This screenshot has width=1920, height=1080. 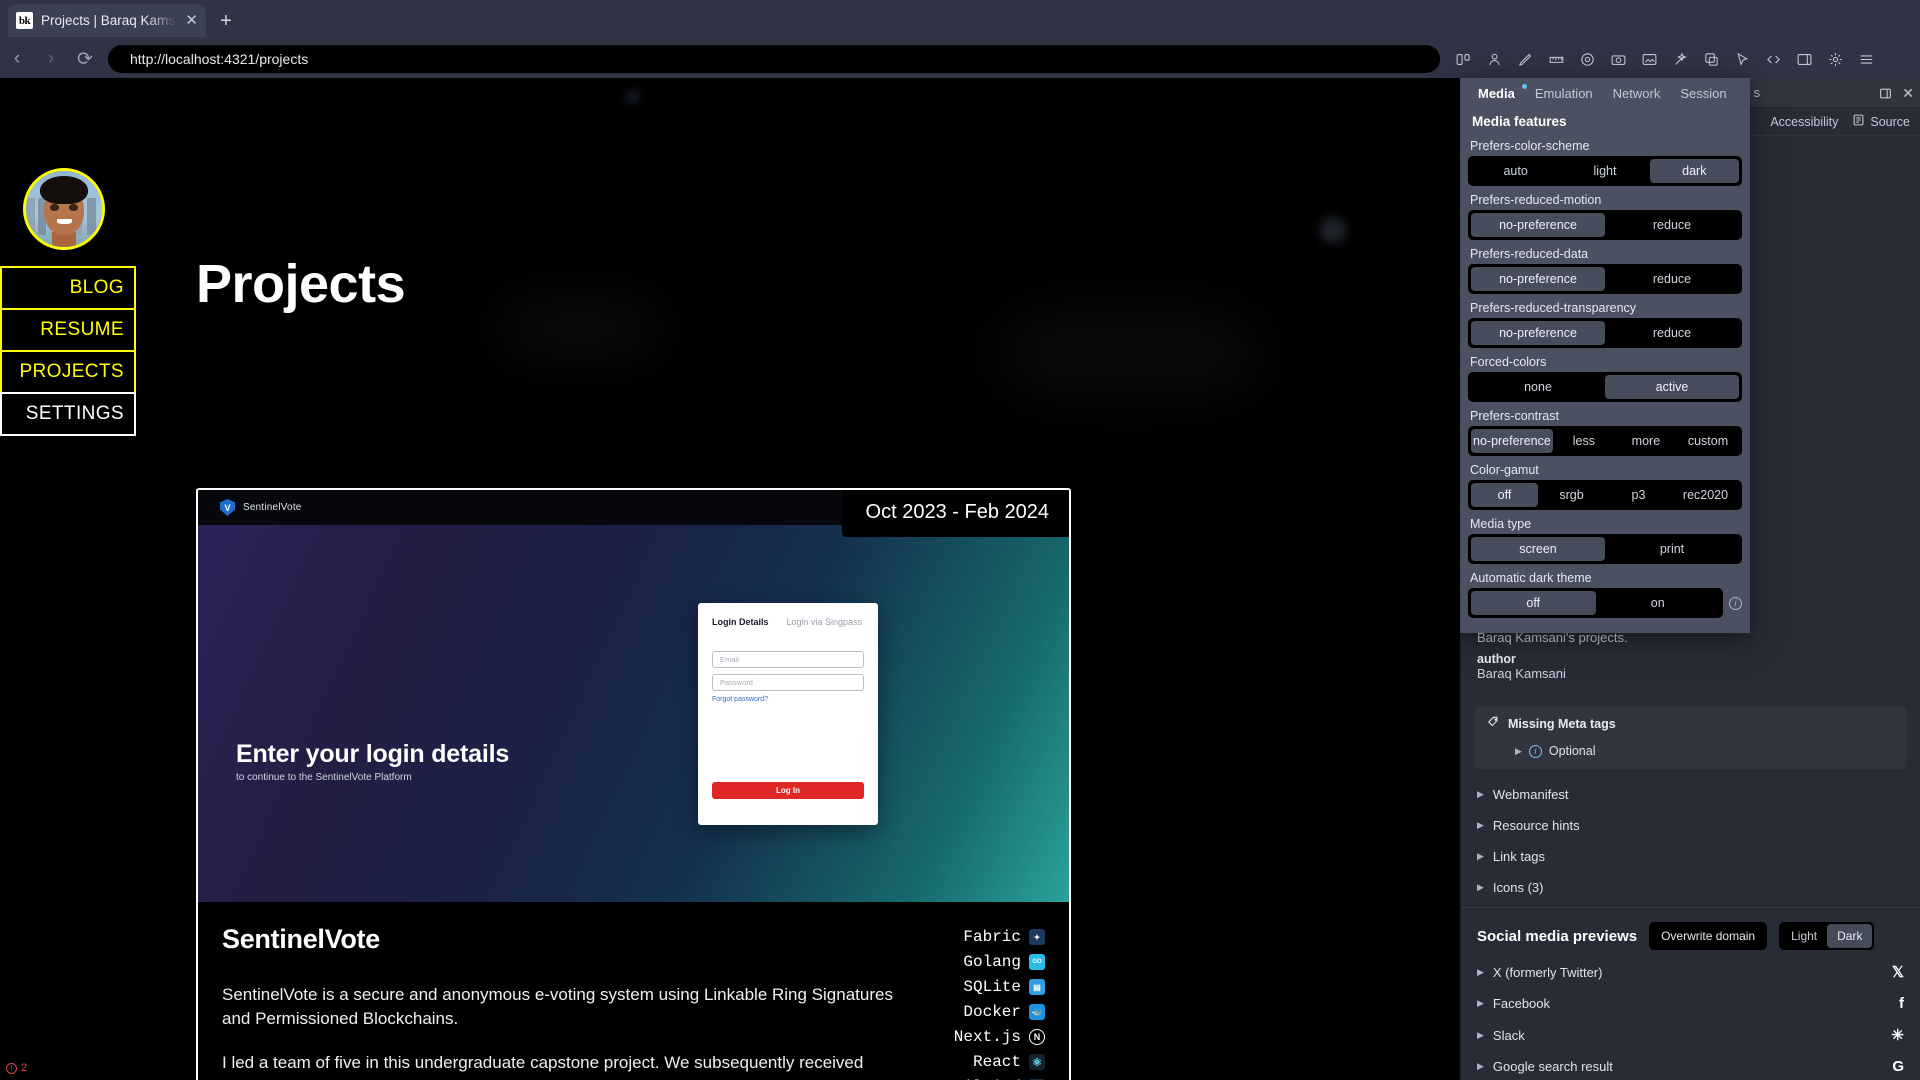 What do you see at coordinates (1587, 59) in the screenshot?
I see `target-icon` at bounding box center [1587, 59].